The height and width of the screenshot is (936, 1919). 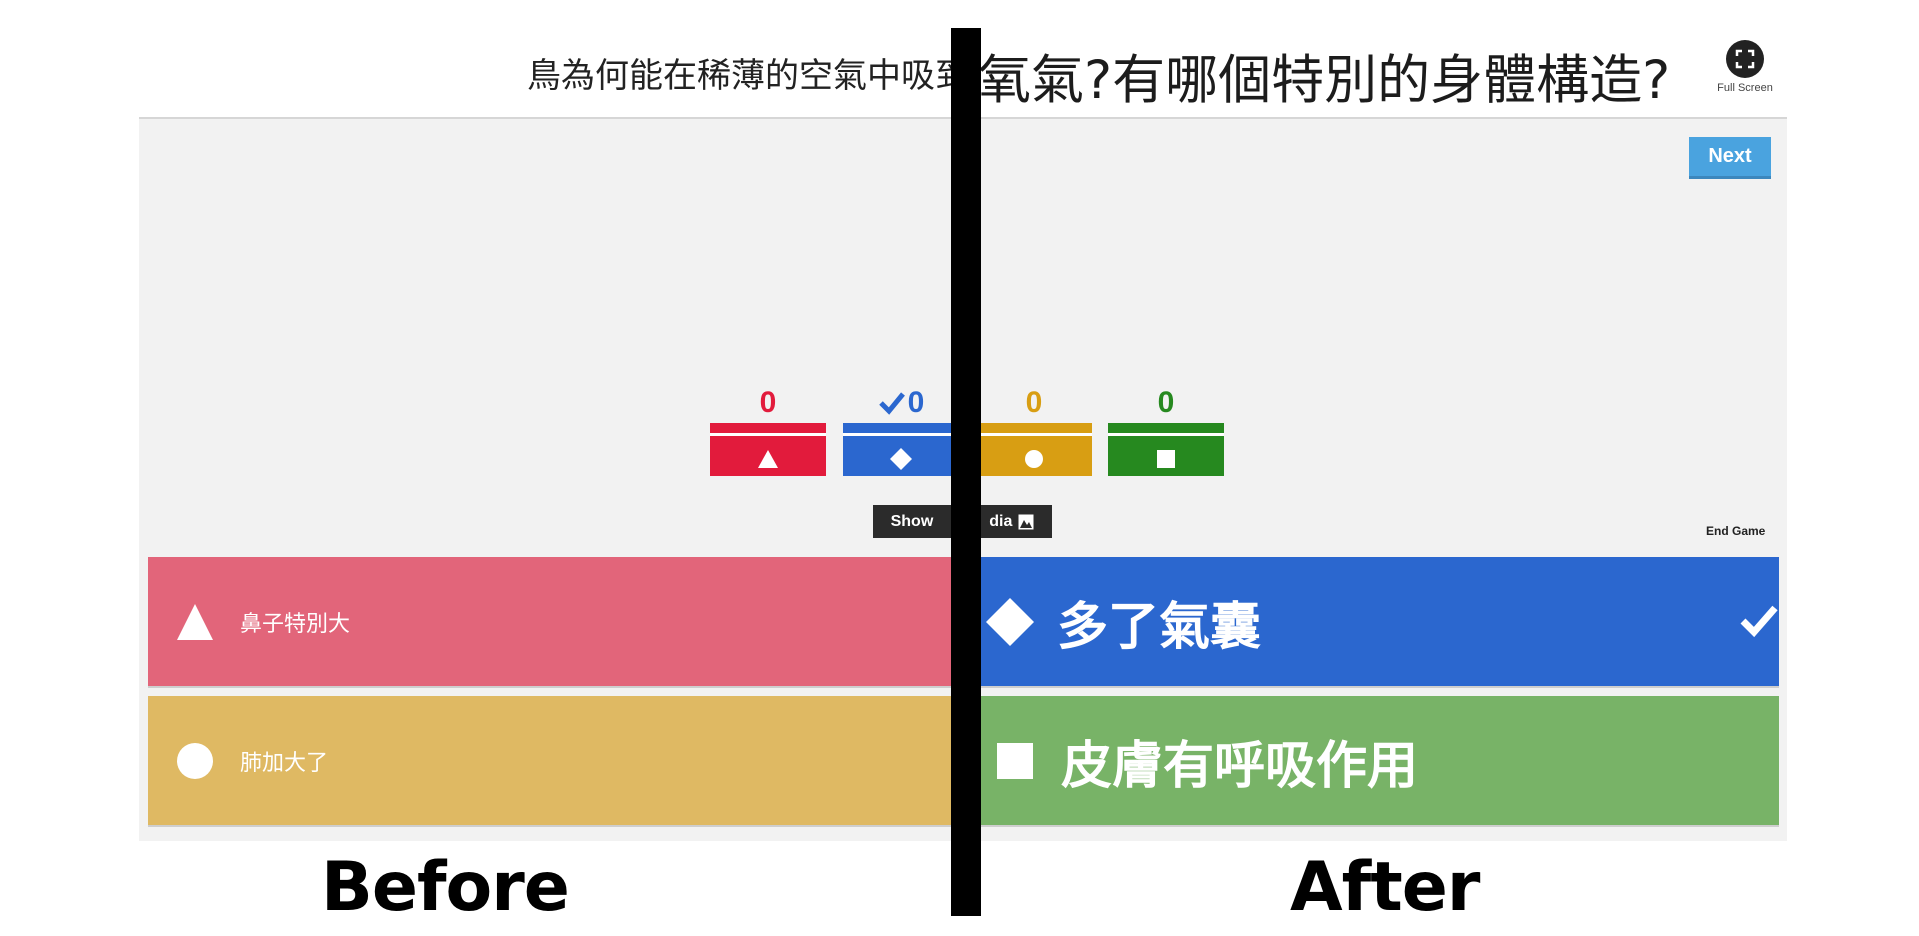 I want to click on answer-triangle: 鼻子特別大, so click(x=550, y=621).